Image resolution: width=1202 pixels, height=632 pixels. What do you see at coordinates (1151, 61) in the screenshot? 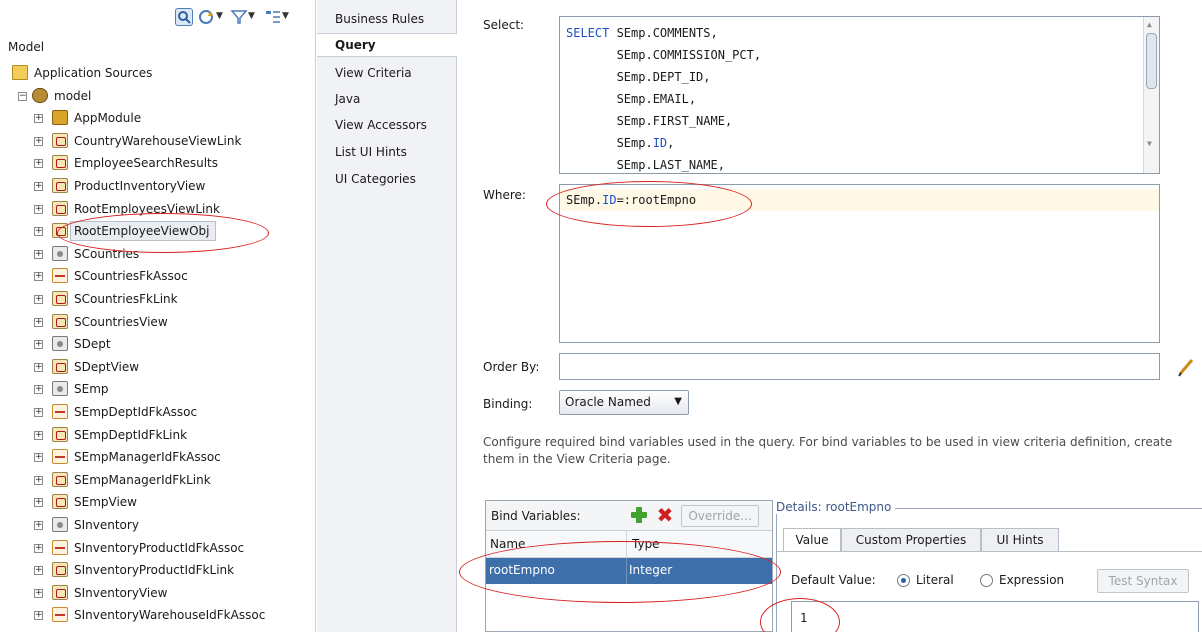
I see `scrollbar-thumb` at bounding box center [1151, 61].